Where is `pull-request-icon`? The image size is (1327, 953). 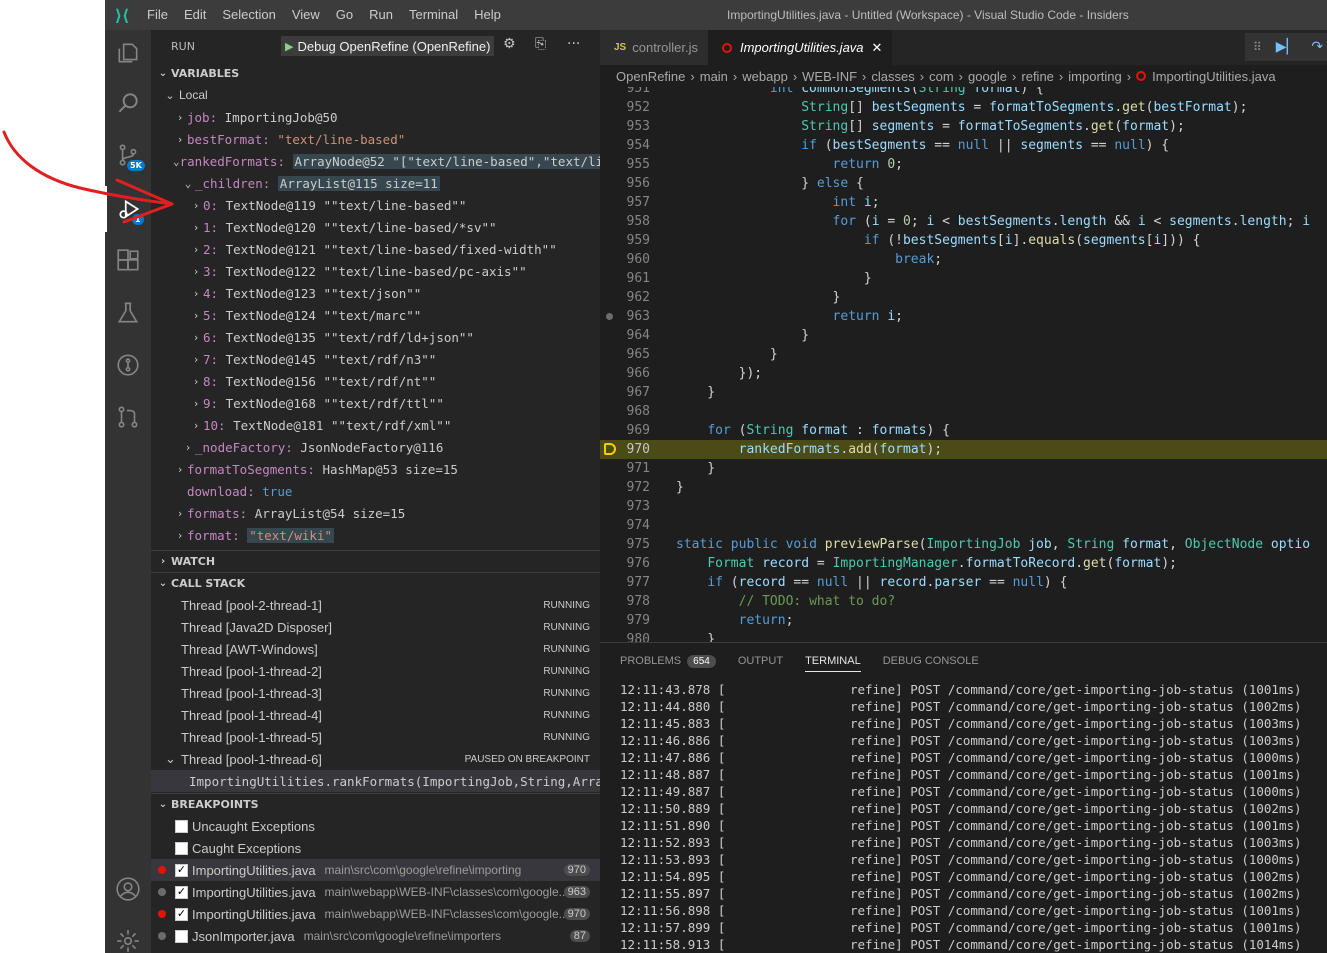 pull-request-icon is located at coordinates (128, 417).